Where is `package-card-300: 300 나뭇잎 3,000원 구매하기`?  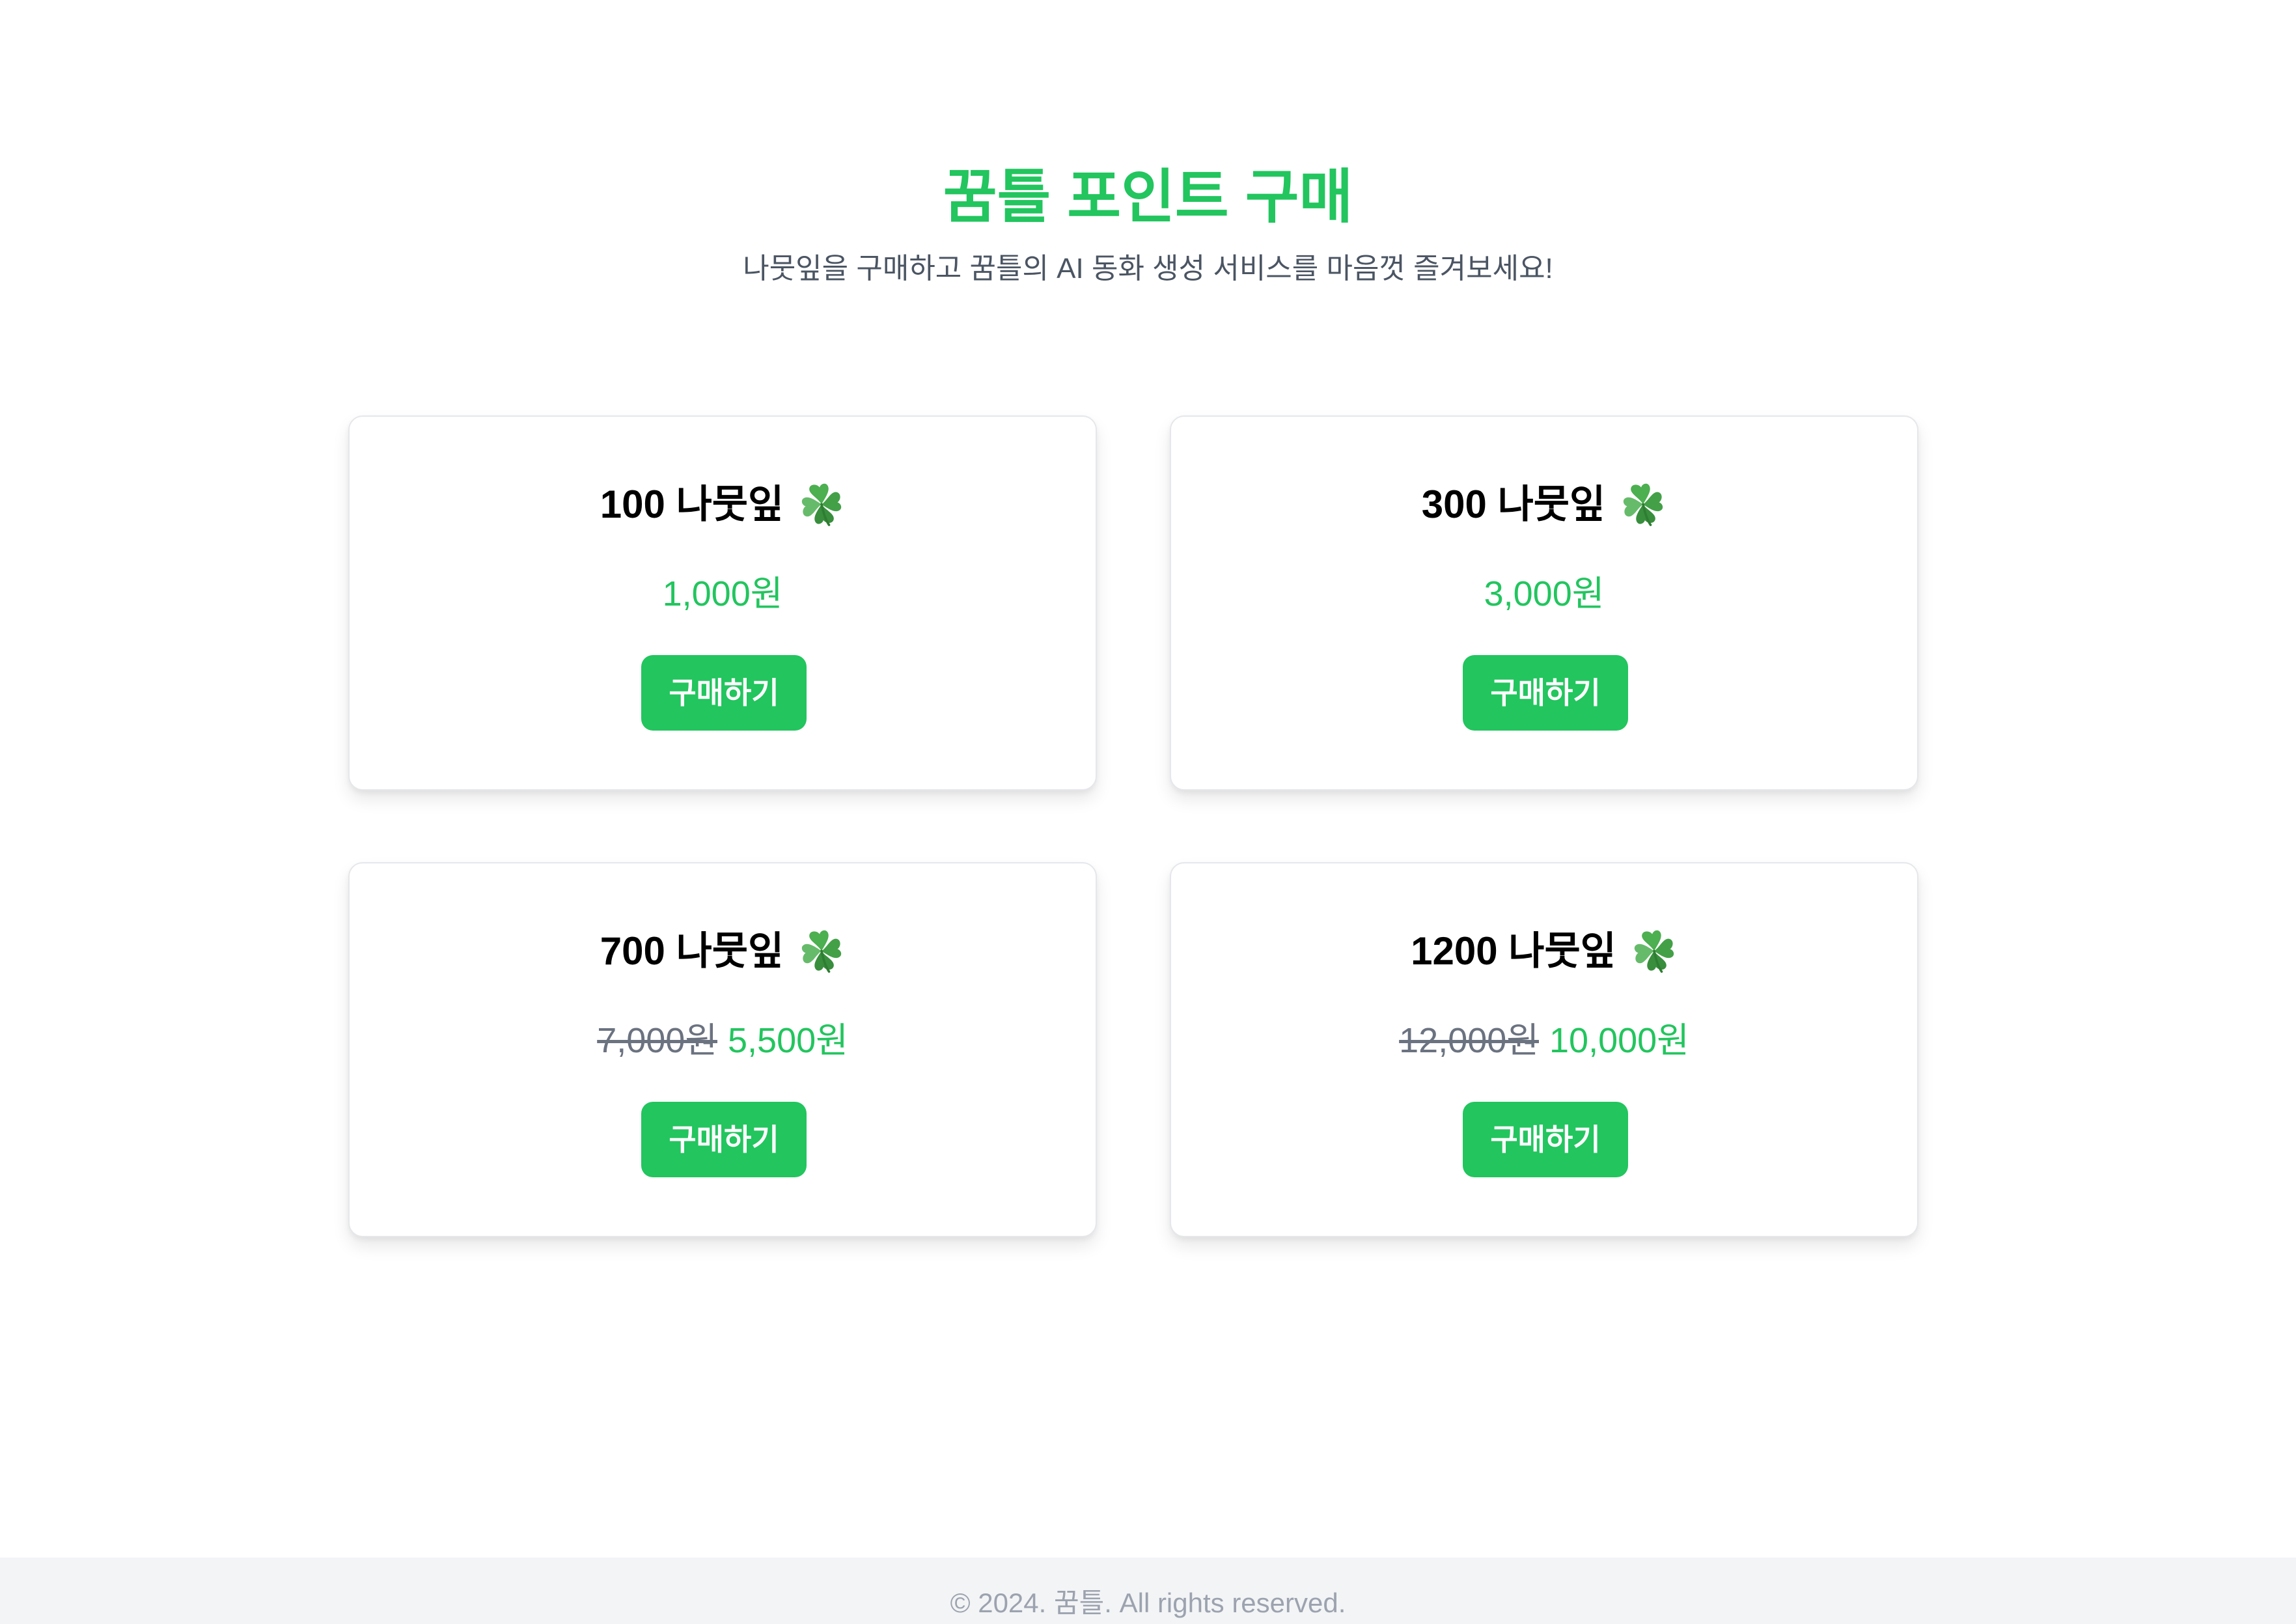 package-card-300: 300 나뭇잎 3,000원 구매하기 is located at coordinates (1544, 603).